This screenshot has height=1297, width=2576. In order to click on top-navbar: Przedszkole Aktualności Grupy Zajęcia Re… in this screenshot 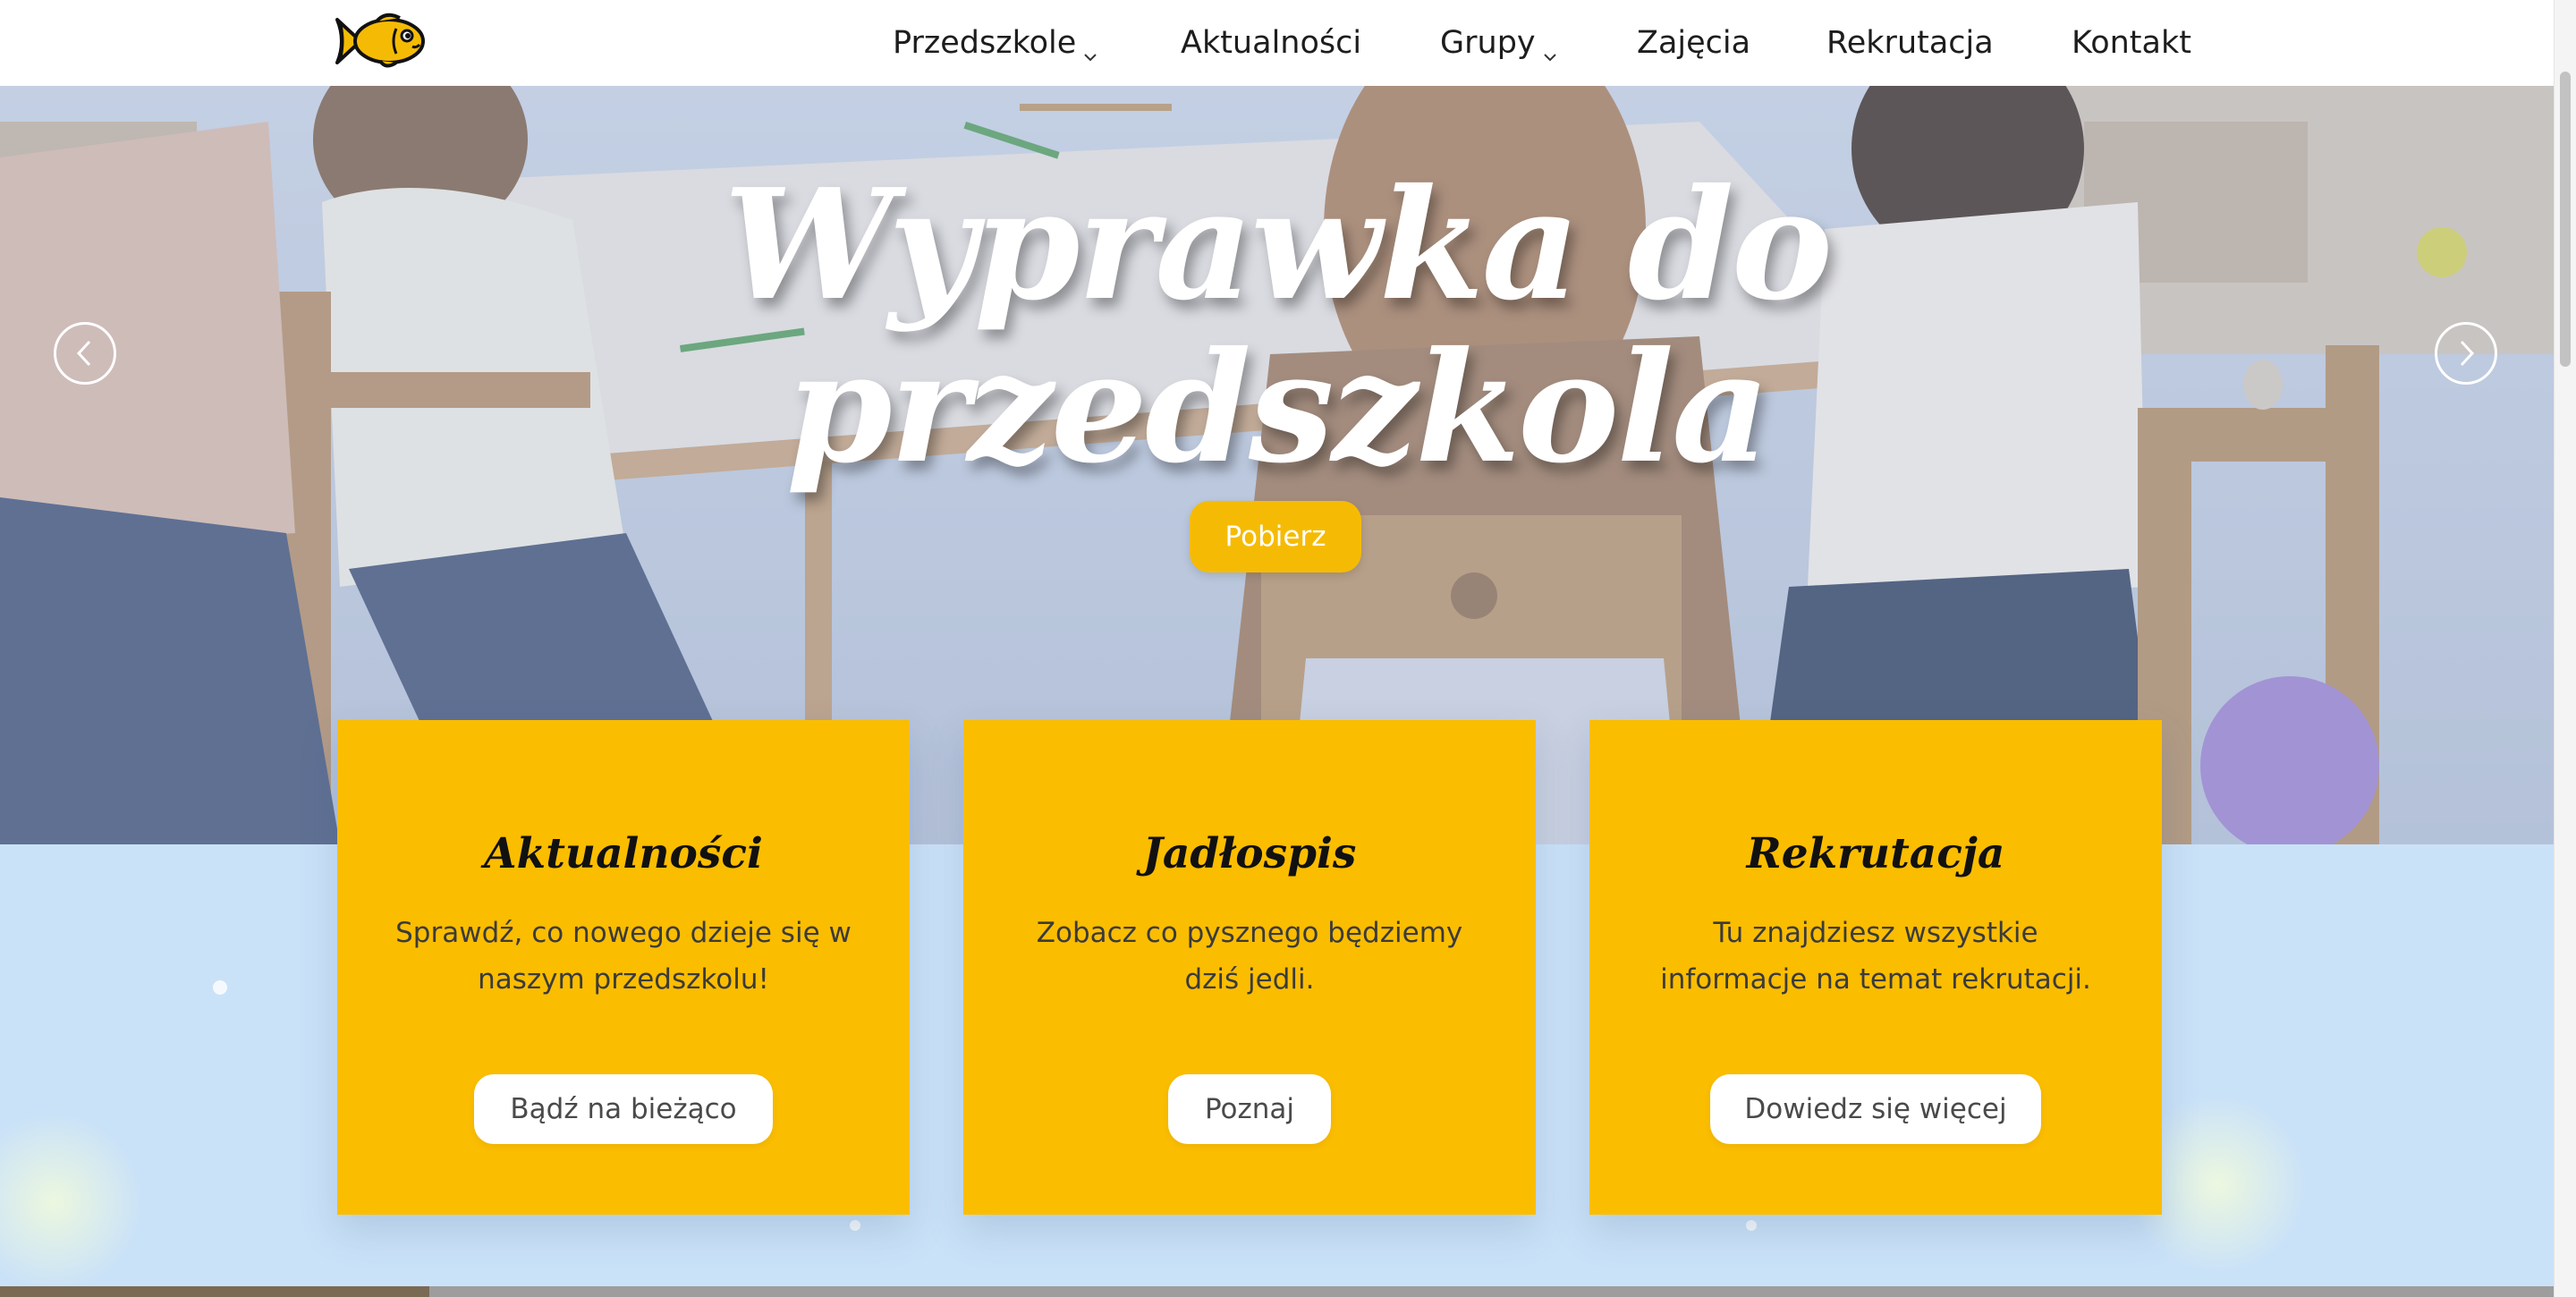, I will do `click(1277, 43)`.